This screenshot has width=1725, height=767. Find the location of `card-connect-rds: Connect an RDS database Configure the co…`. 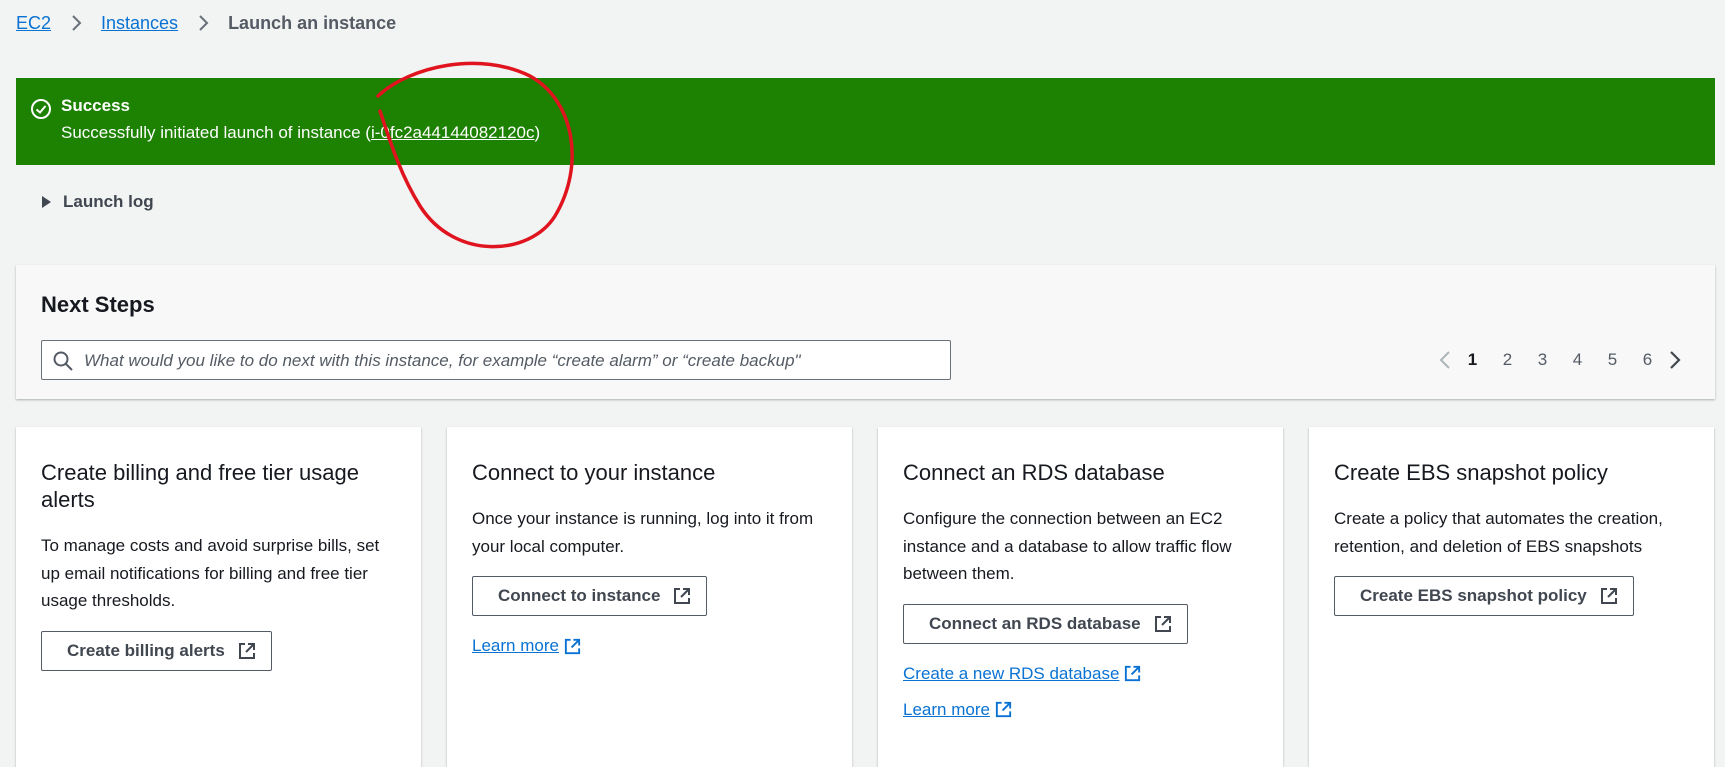

card-connect-rds: Connect an RDS database Configure the co… is located at coordinates (1080, 597).